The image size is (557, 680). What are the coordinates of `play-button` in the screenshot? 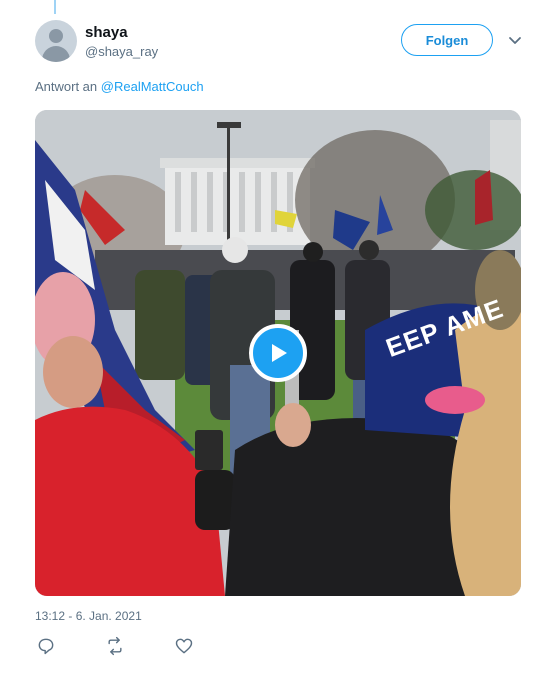 It's located at (278, 353).